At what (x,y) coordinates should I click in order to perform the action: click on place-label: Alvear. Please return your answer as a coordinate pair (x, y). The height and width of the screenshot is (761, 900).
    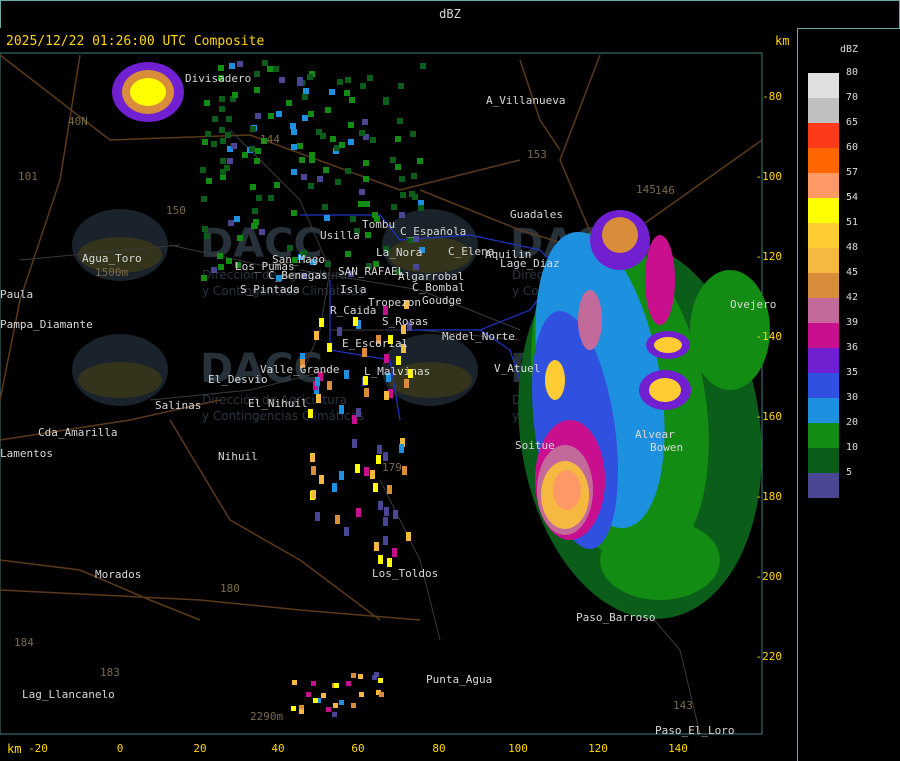
    Looking at the image, I should click on (655, 434).